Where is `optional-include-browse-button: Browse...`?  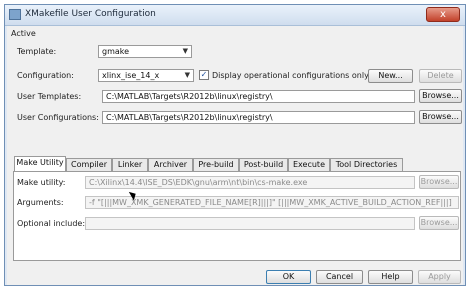
optional-include-browse-button: Browse... is located at coordinates (439, 223).